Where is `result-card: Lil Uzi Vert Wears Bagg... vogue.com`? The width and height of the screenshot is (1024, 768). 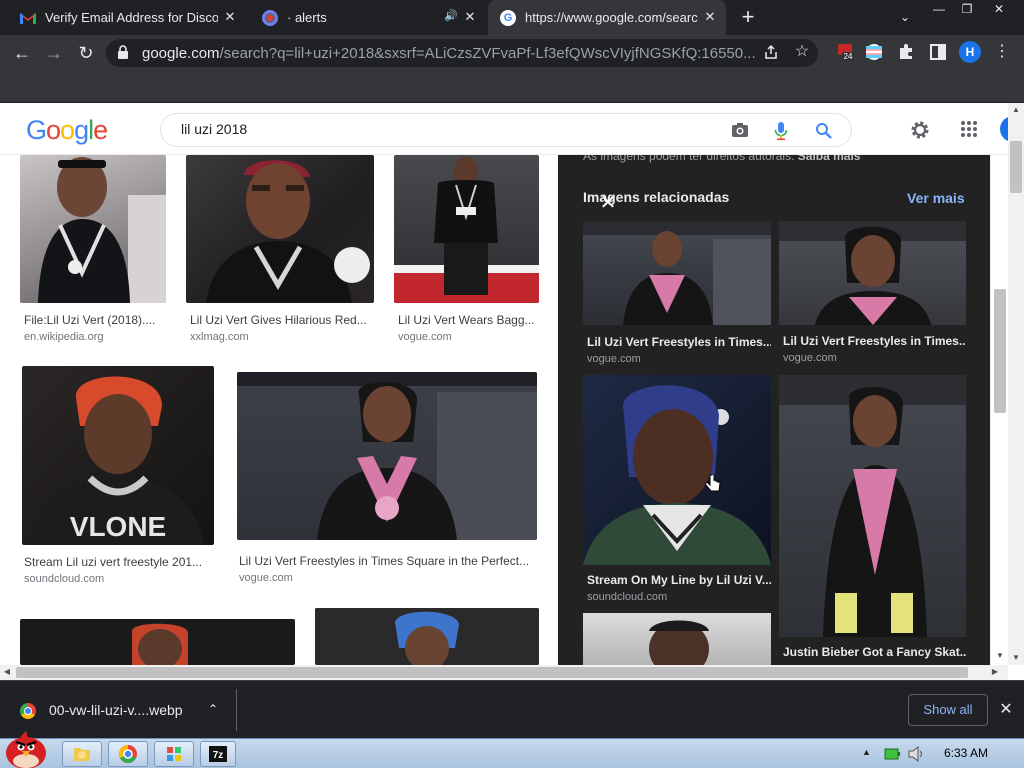
result-card: Lil Uzi Vert Wears Bagg... vogue.com is located at coordinates (466, 252).